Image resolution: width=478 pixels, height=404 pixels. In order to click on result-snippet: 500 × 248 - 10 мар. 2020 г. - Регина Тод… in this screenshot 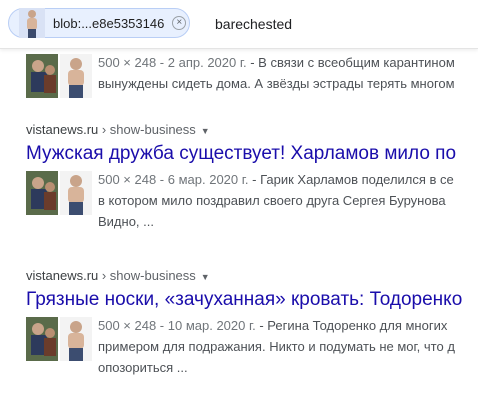, I will do `click(276, 346)`.